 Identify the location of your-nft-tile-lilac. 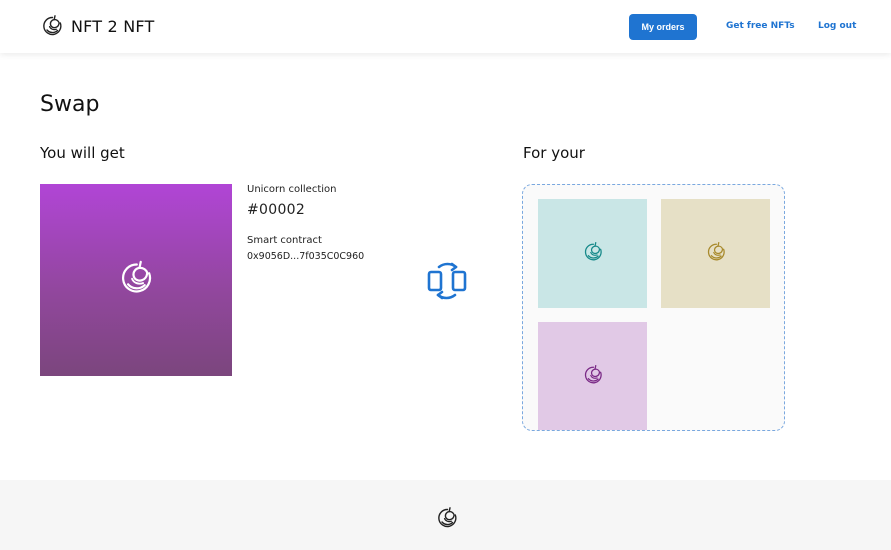
(592, 376).